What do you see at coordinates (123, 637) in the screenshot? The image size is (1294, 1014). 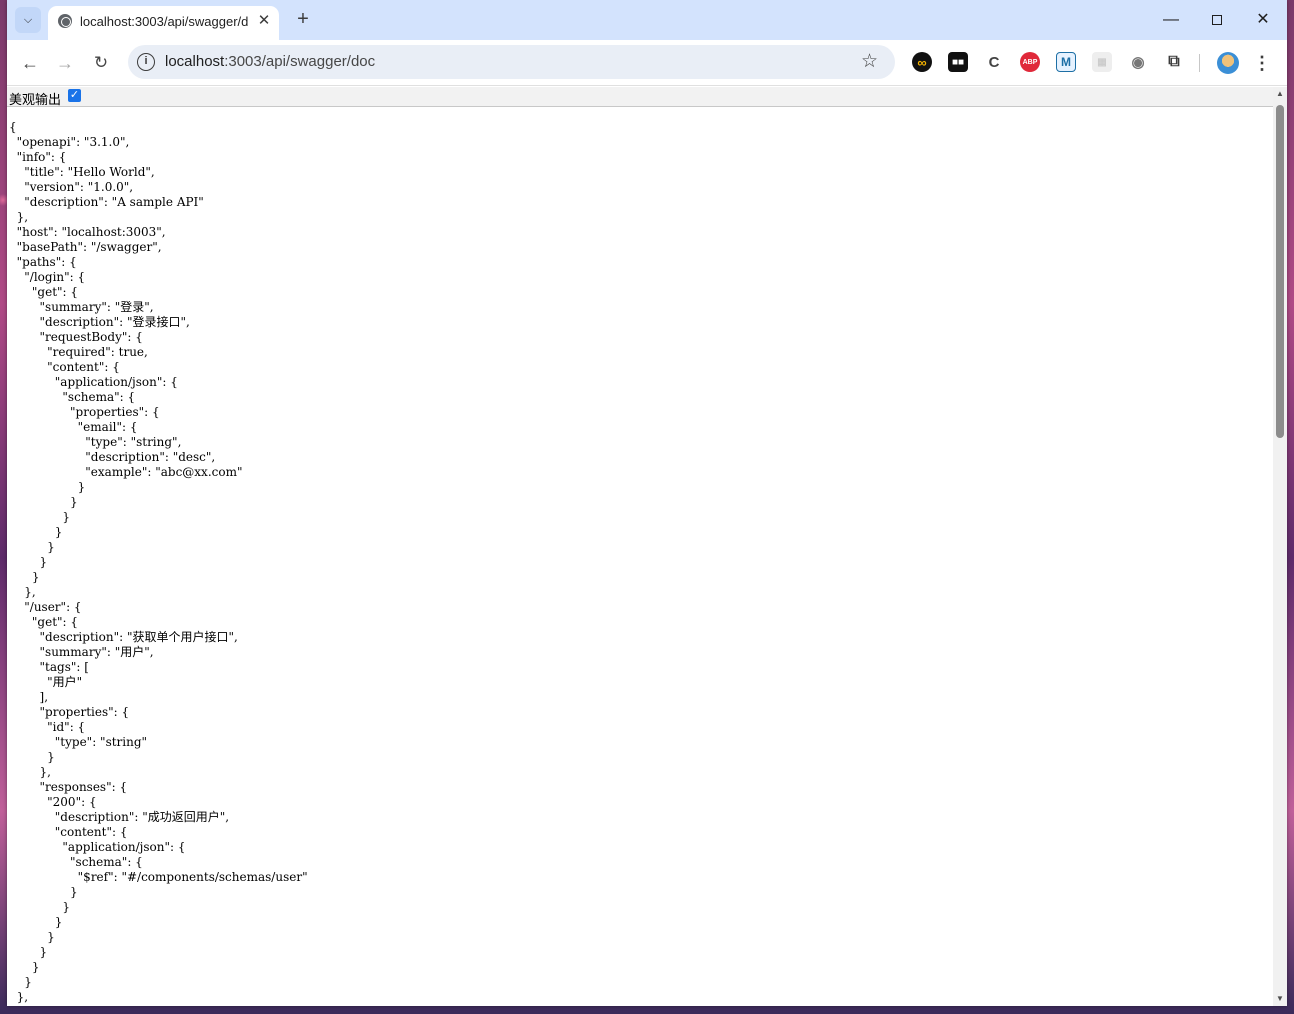 I see `json-line: "description": "获取单个用户接口",` at bounding box center [123, 637].